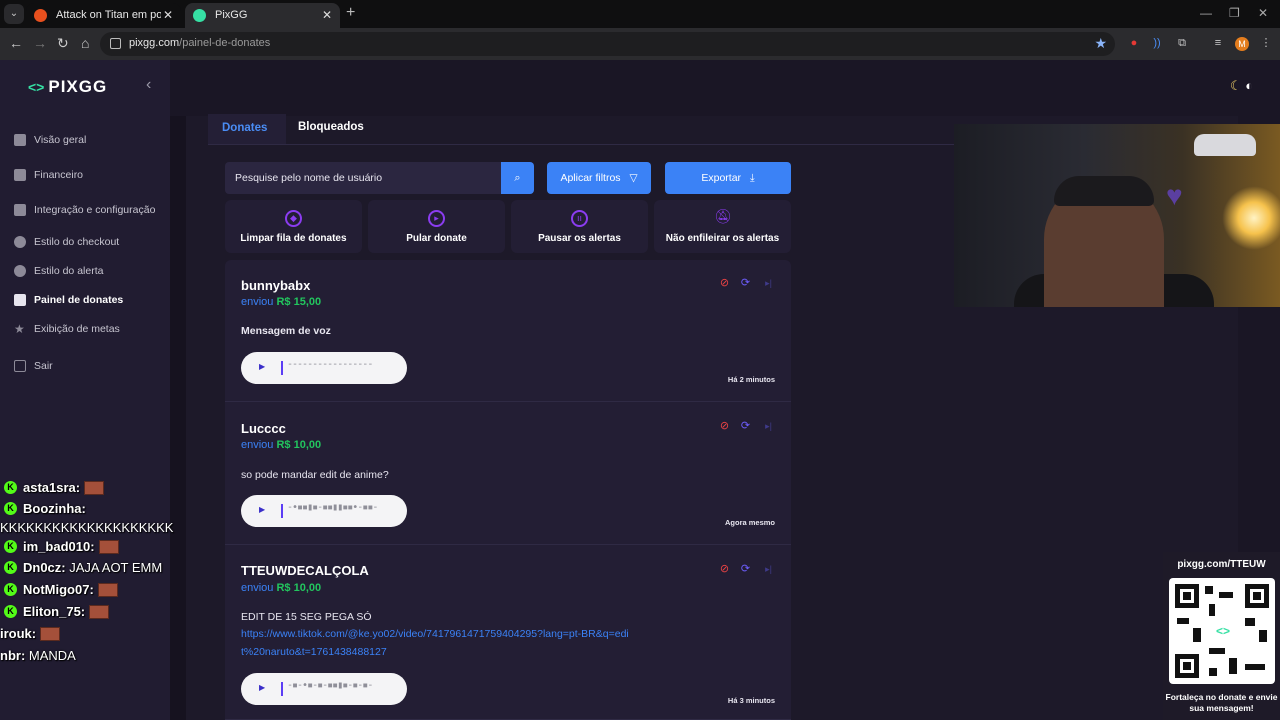 The image size is (1280, 720). Describe the element at coordinates (306, 617) in the screenshot. I see `donation-message: EDIT DE 15 SEG PEGA SÓ` at that location.